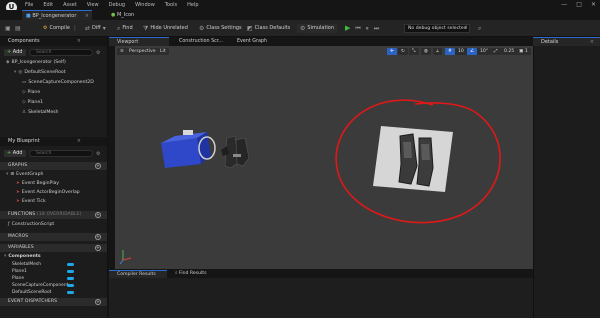 The width and height of the screenshot is (600, 318). What do you see at coordinates (268, 28) in the screenshot?
I see `class-defaults-button: ◩ Class Defaults` at bounding box center [268, 28].